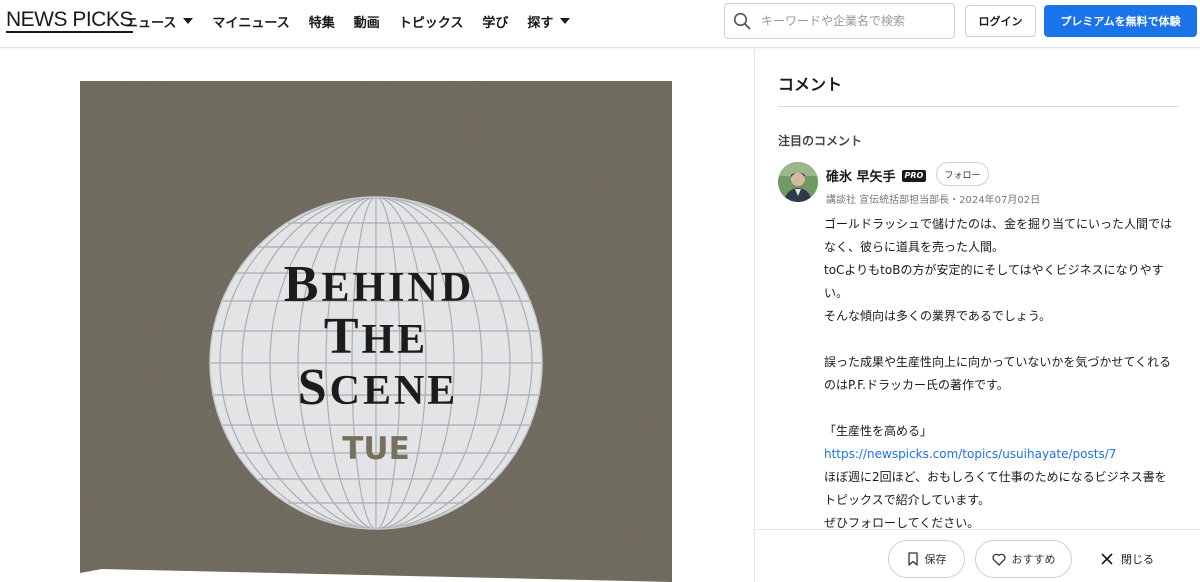 The image size is (1200, 582). What do you see at coordinates (938, 316) in the screenshot?
I see `comment-paragraph: そんな傾向は多くの業界であるでしょう。` at bounding box center [938, 316].